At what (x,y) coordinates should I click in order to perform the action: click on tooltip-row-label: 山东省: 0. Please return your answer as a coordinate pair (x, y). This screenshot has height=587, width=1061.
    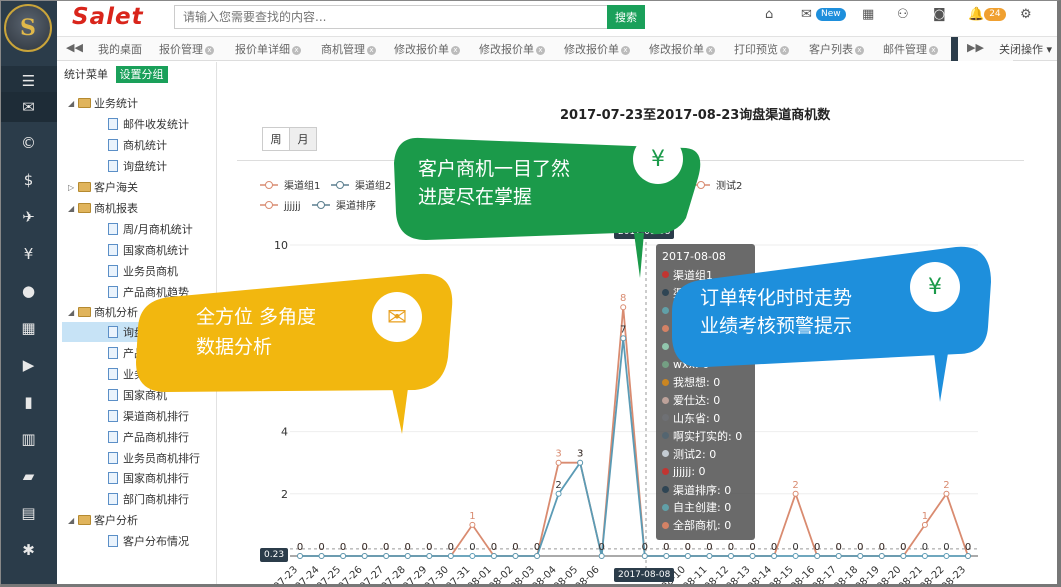
    Looking at the image, I should click on (697, 418).